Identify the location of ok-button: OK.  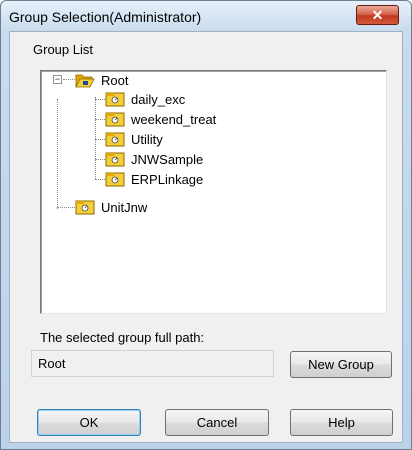
(89, 422).